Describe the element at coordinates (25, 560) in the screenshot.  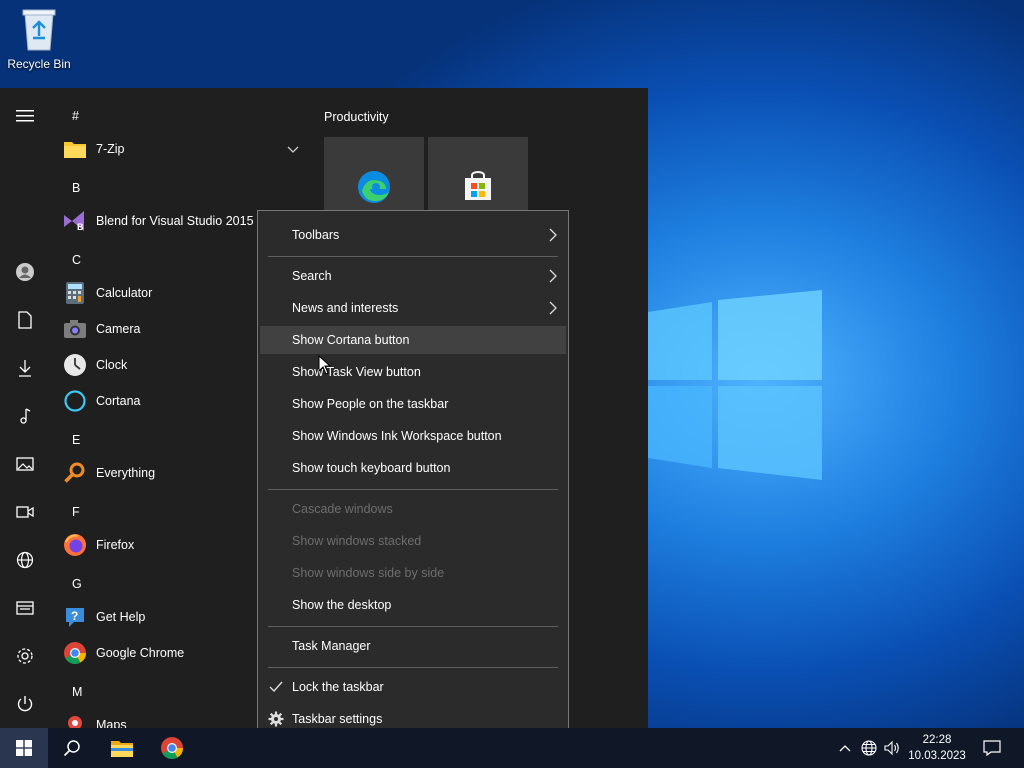
I see `network-icon` at that location.